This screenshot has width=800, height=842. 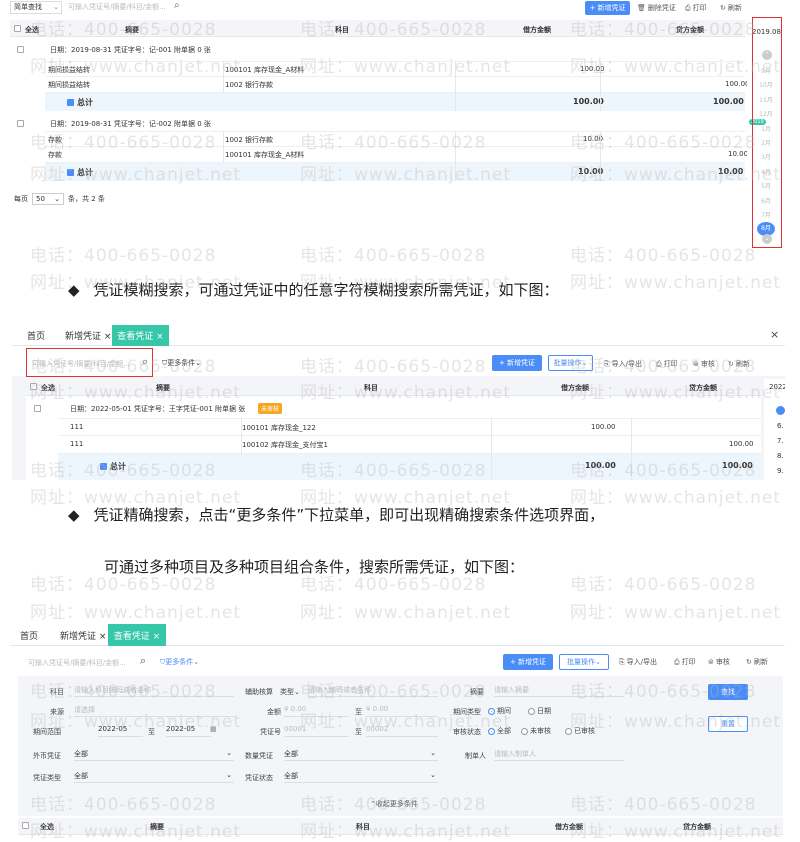 I want to click on reset-button: 重置, so click(x=728, y=724).